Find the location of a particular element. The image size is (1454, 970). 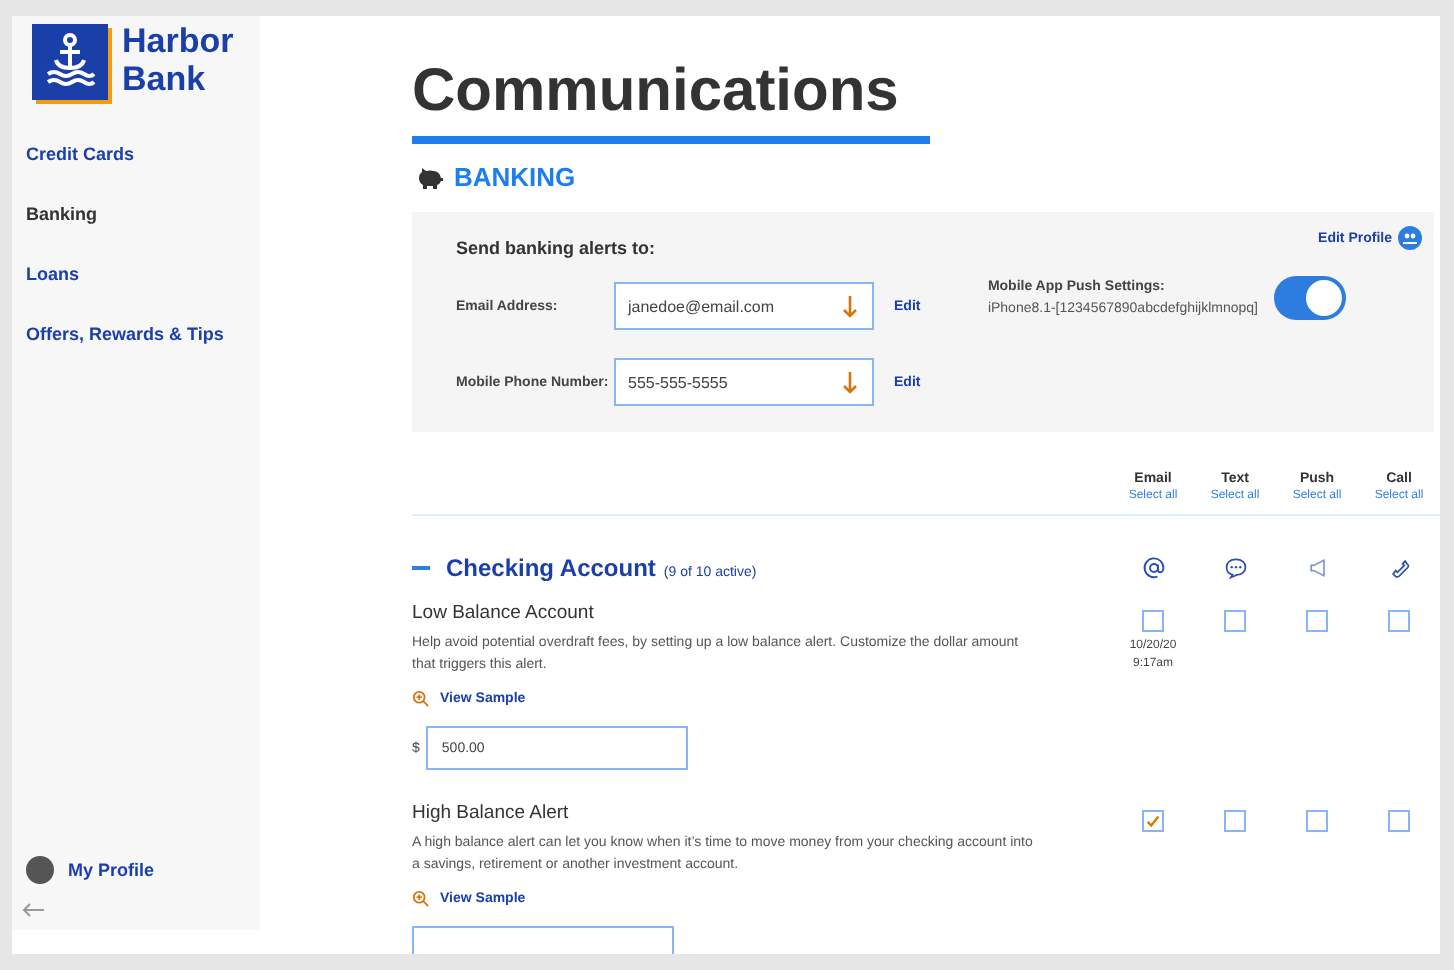

alert-title: Low Balance Account is located at coordinates (504, 614).